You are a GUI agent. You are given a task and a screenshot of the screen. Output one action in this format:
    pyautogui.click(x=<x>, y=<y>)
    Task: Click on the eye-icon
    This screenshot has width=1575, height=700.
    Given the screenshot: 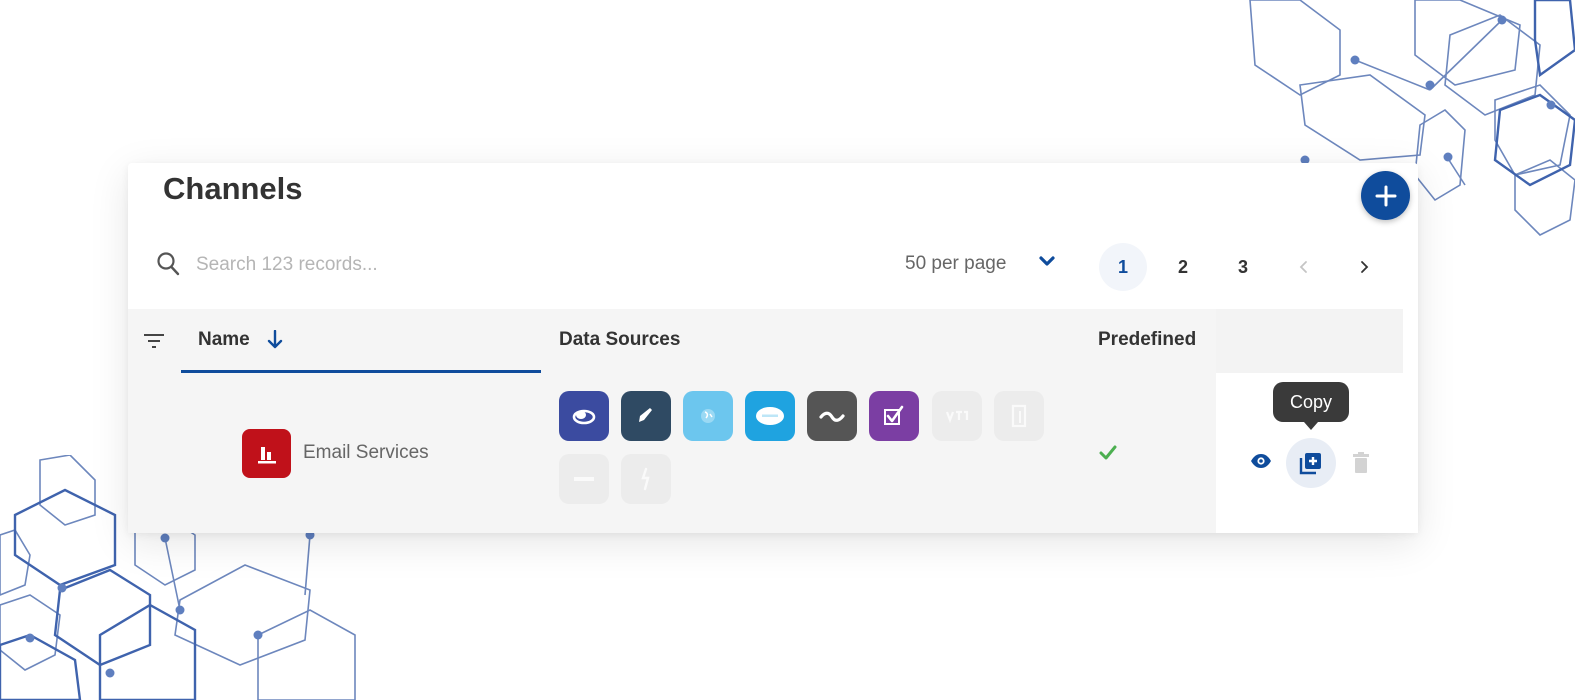 What is the action you would take?
    pyautogui.click(x=1261, y=461)
    